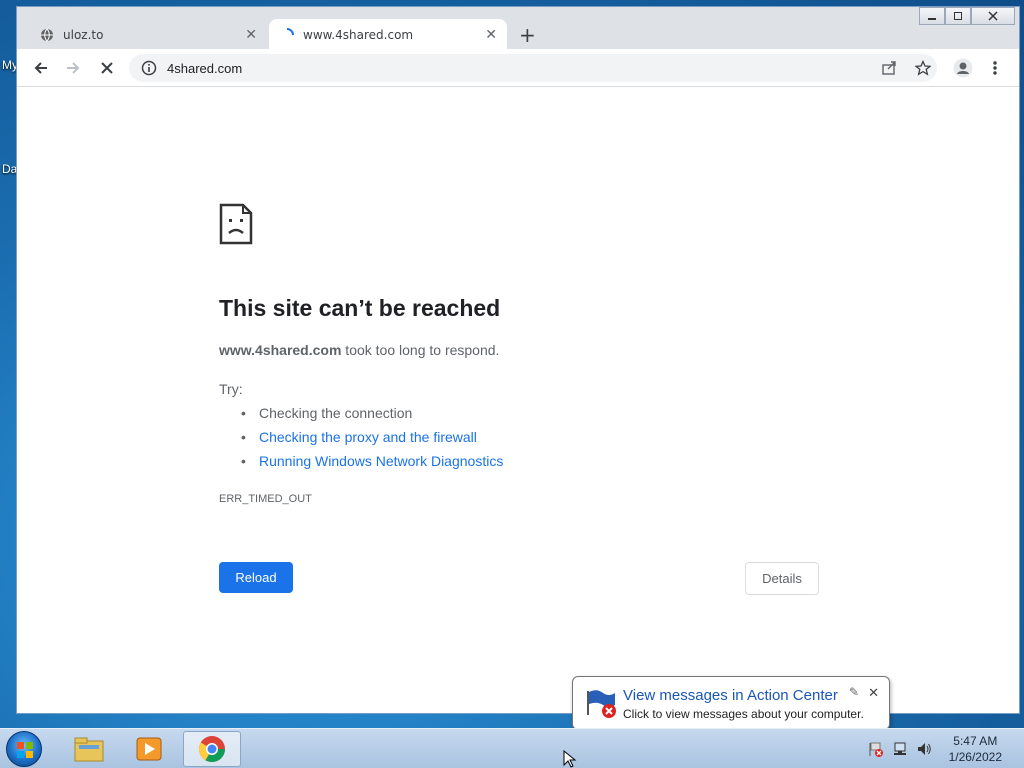 The width and height of the screenshot is (1024, 768). I want to click on star-icon, so click(923, 68).